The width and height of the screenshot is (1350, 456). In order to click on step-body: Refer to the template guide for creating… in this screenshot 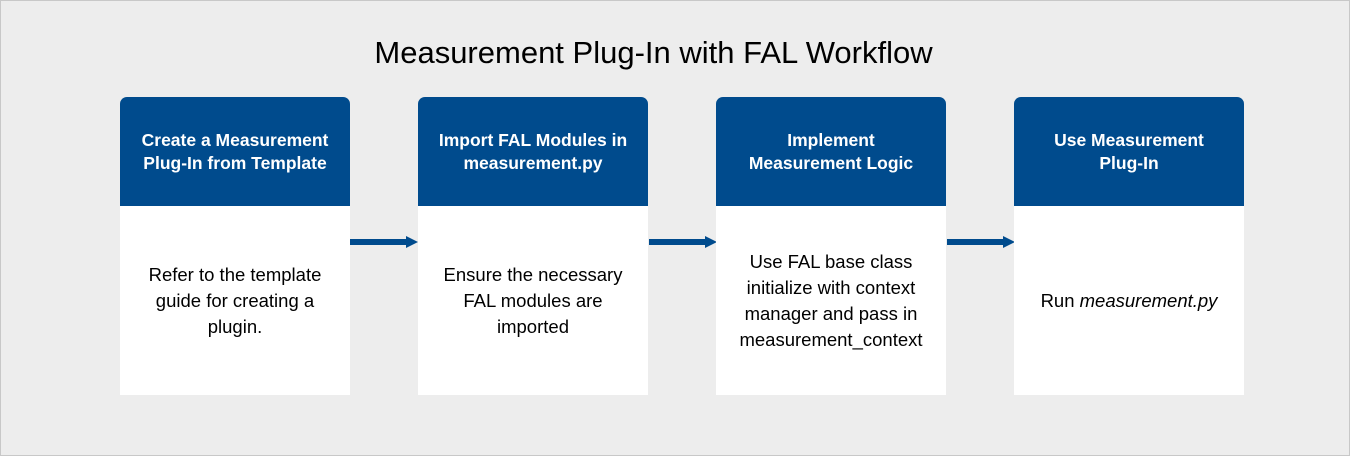, I will do `click(235, 300)`.